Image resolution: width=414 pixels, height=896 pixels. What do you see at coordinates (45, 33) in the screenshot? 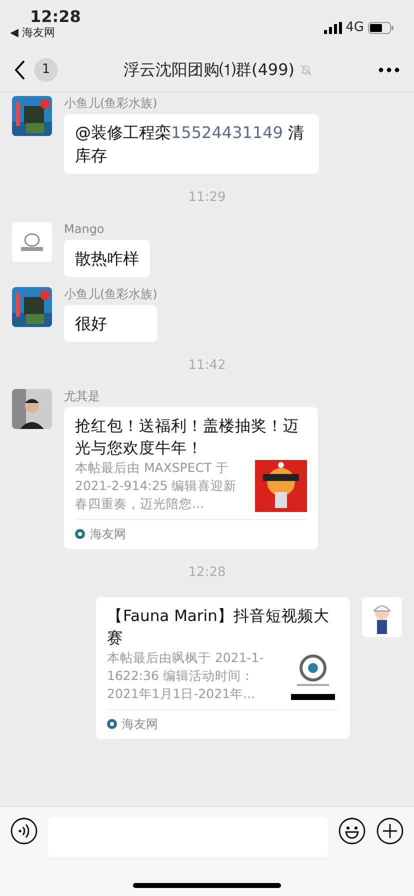
I see `back-to-app-link: ◀ 海友网` at bounding box center [45, 33].